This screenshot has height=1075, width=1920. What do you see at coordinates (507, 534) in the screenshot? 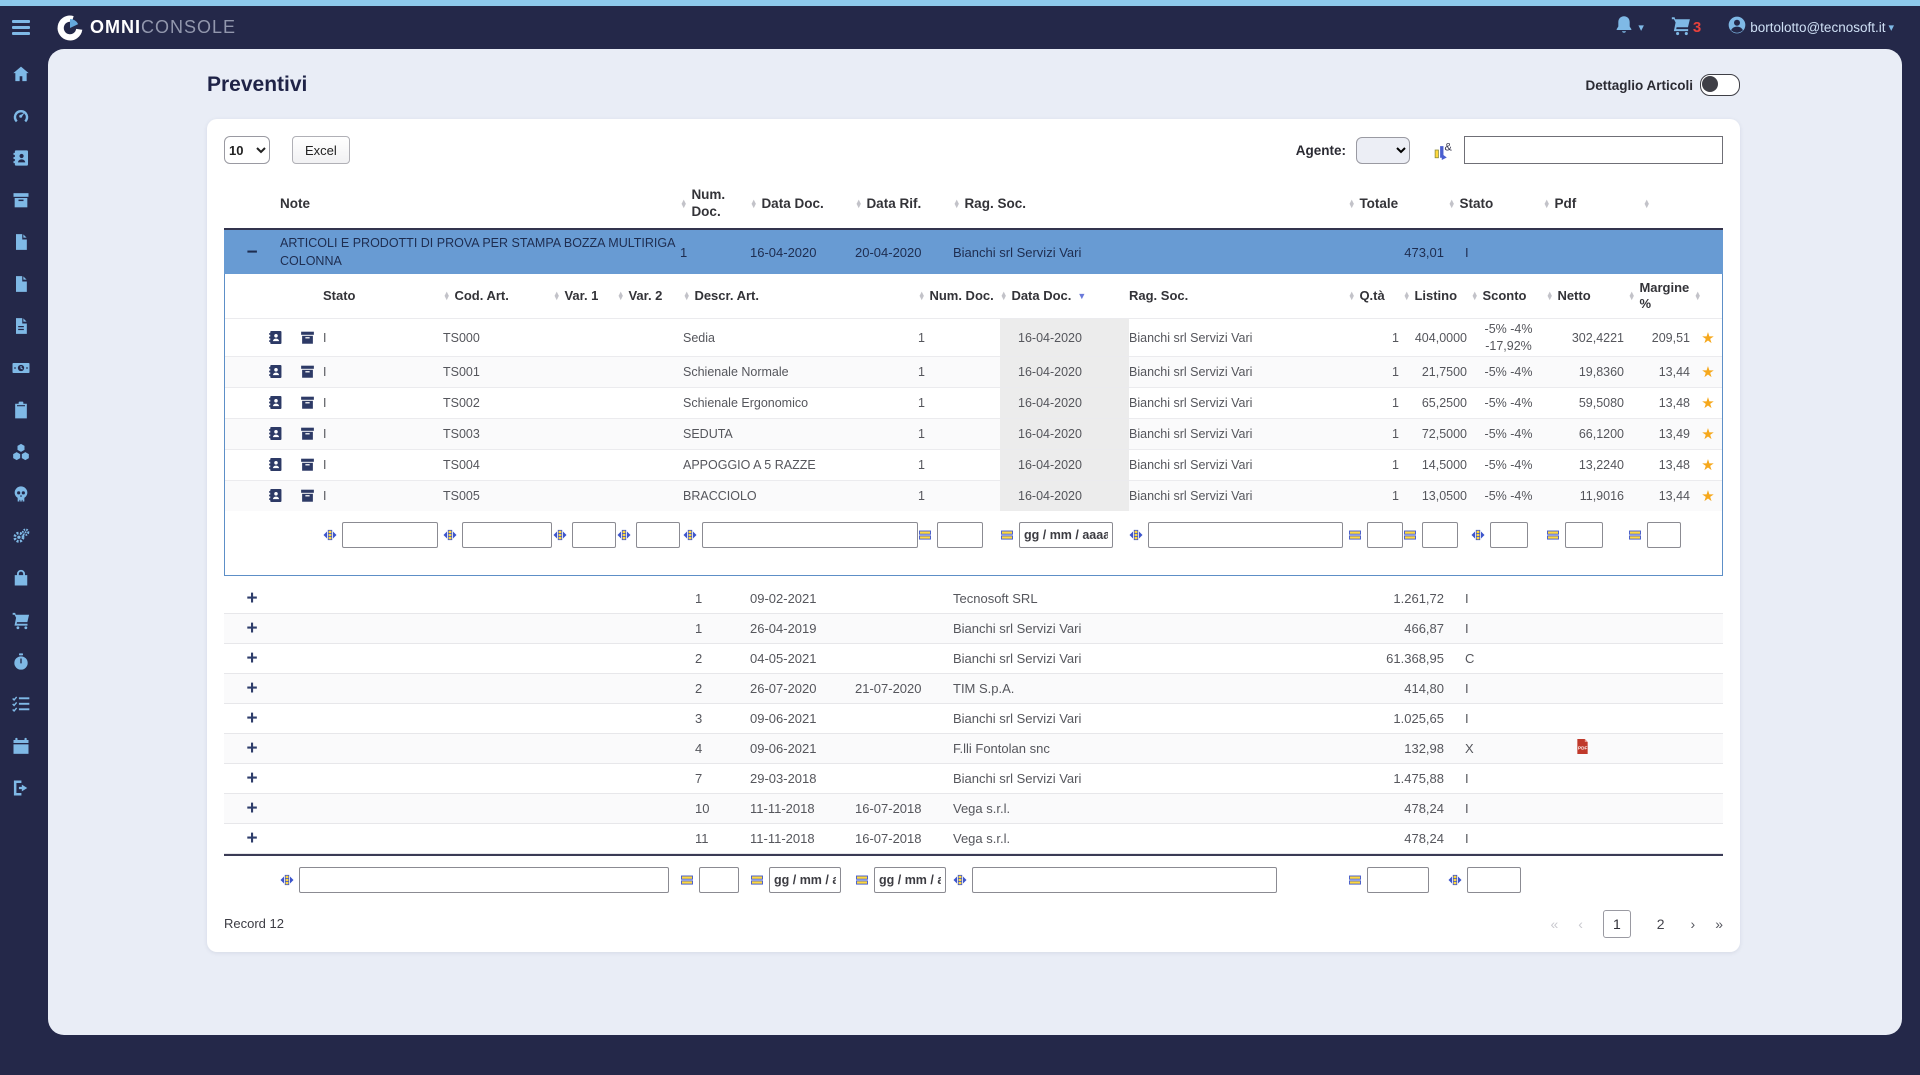
I see `filter-input-cod-art` at bounding box center [507, 534].